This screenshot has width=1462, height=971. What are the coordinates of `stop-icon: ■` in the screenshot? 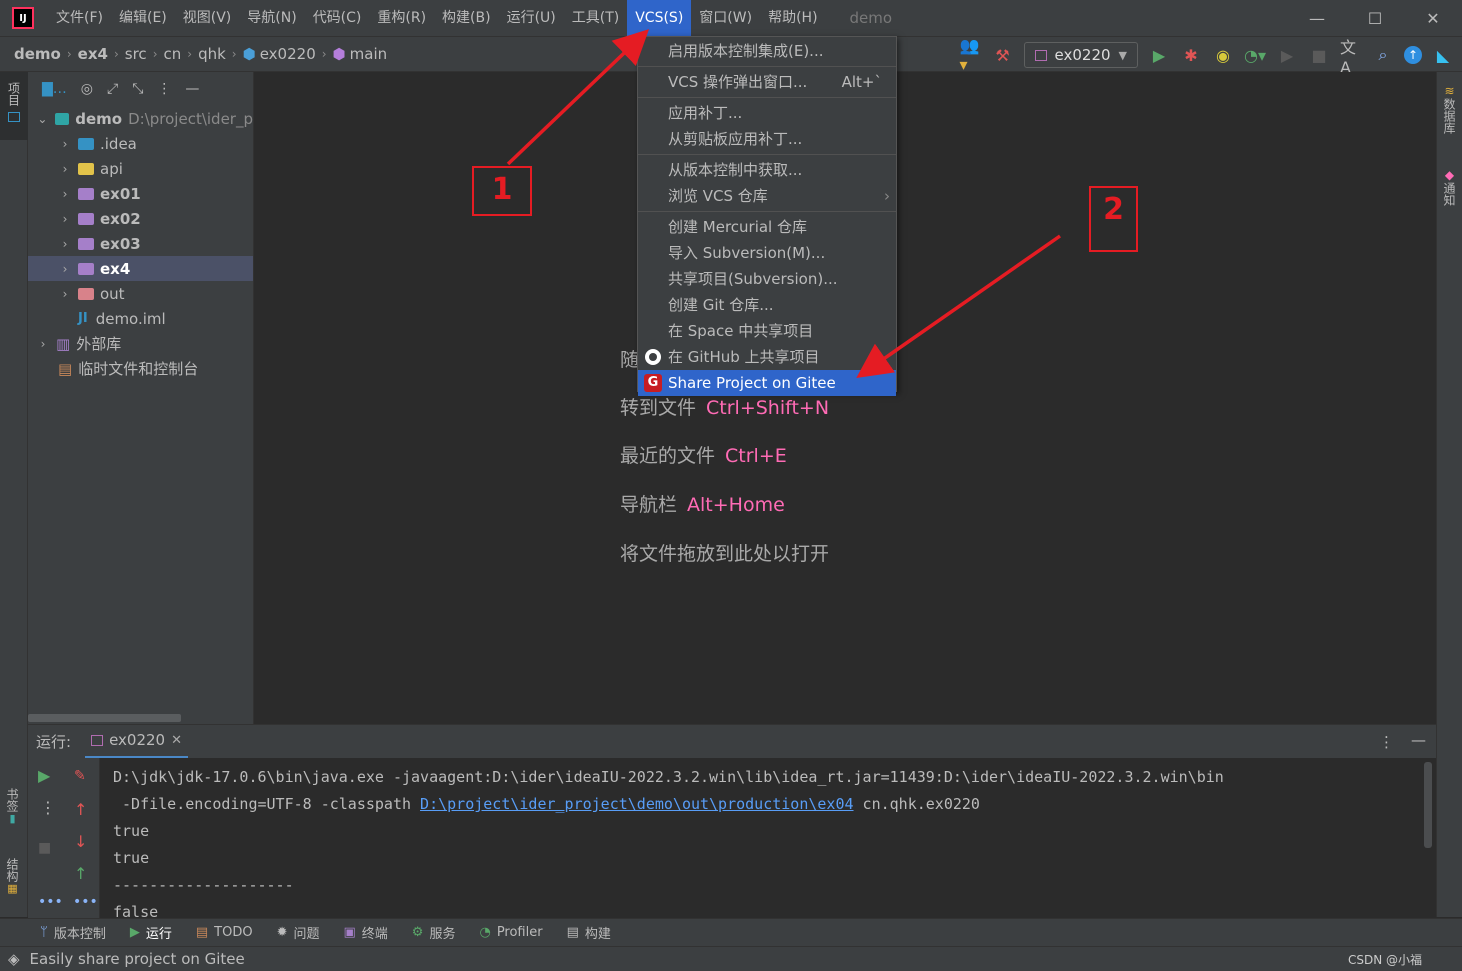 It's located at (45, 848).